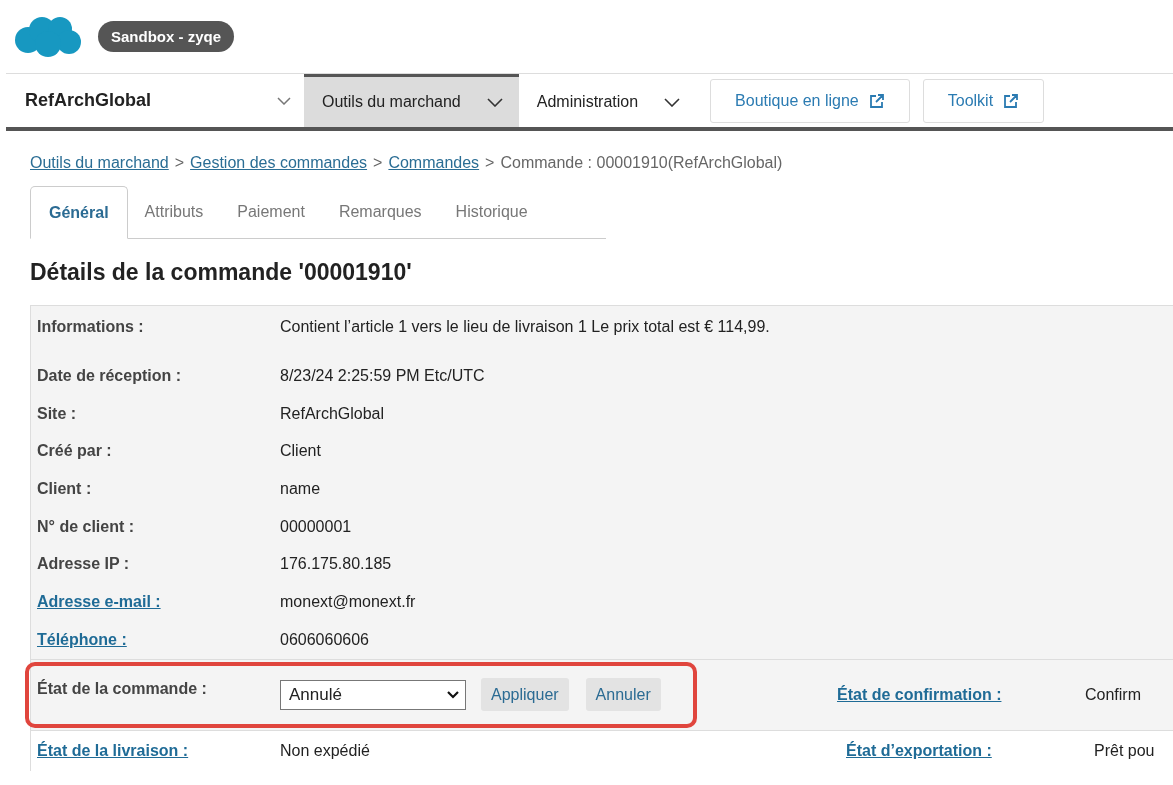 The width and height of the screenshot is (1173, 785). What do you see at coordinates (174, 212) in the screenshot?
I see `tab: Attributs` at bounding box center [174, 212].